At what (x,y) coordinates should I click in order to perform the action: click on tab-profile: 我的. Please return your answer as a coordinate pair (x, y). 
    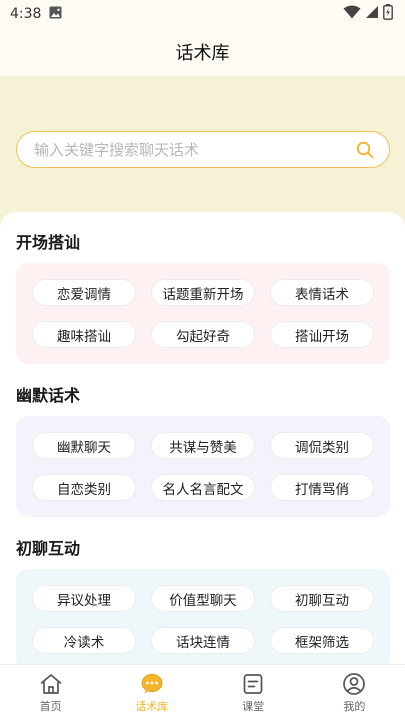
    Looking at the image, I should click on (354, 692).